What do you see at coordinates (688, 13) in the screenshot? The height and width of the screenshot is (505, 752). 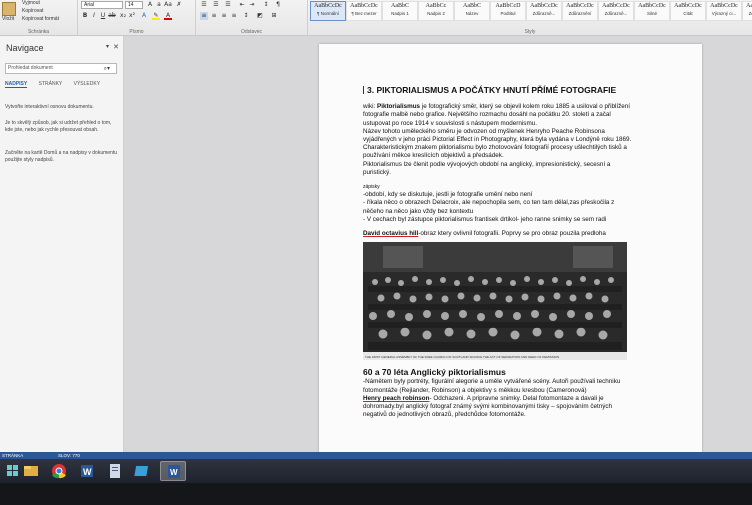 I see `style-name: Citát` at bounding box center [688, 13].